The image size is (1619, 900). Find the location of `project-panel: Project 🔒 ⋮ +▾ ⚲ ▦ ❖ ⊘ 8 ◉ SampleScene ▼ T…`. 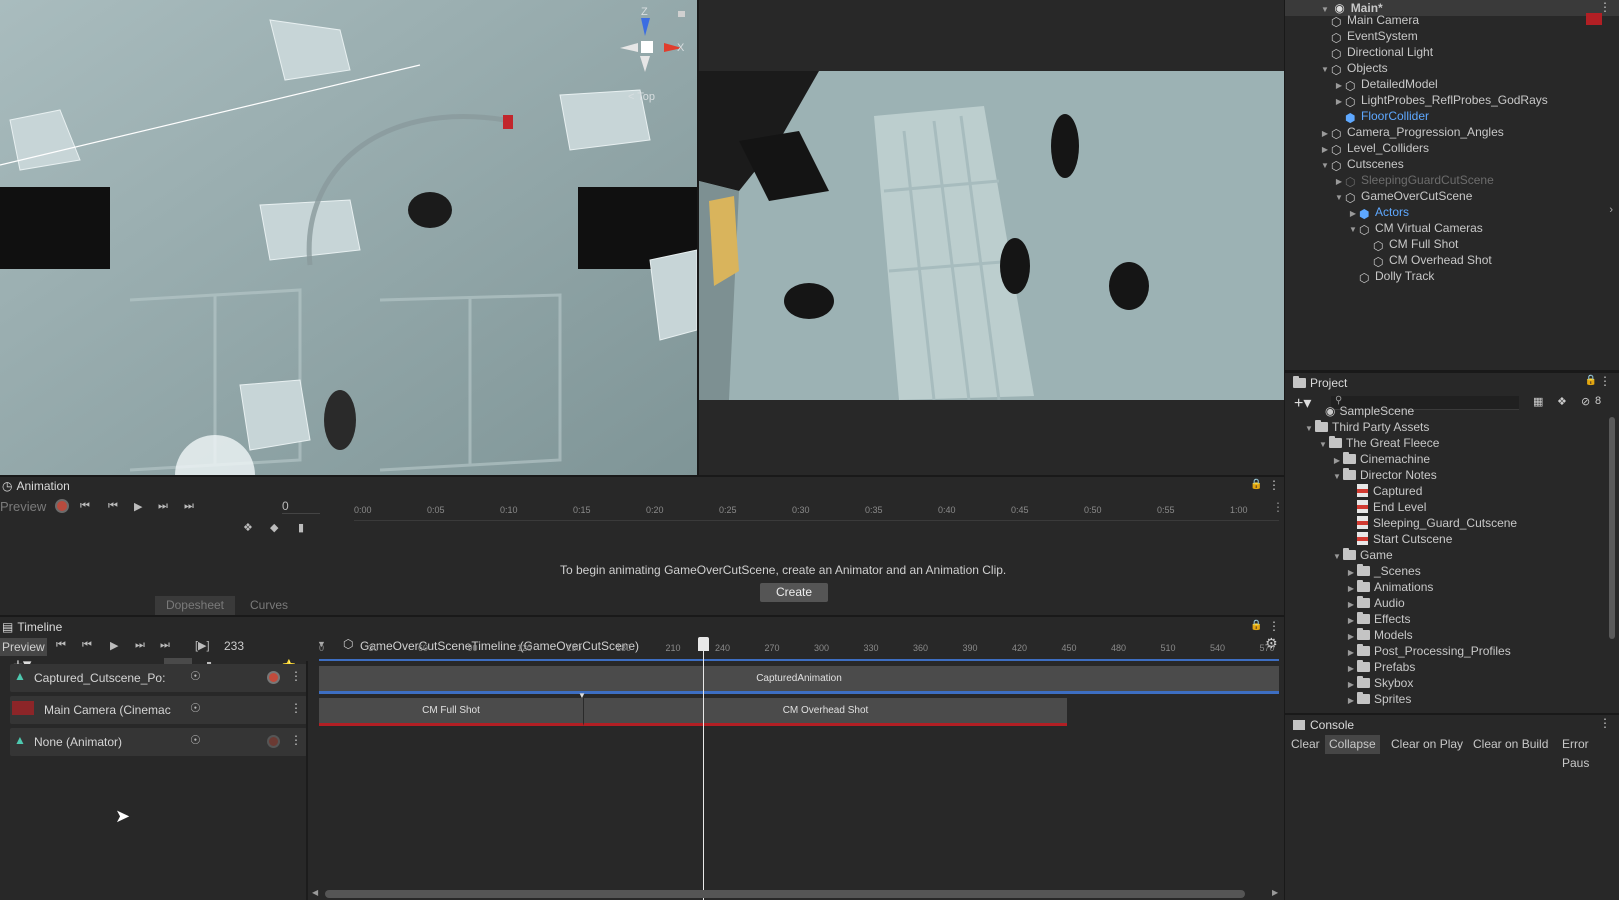

project-panel: Project 🔒 ⋮ +▾ ⚲ ▦ ❖ ⊘ 8 ◉ SampleScene ▼ T… is located at coordinates (1452, 543).